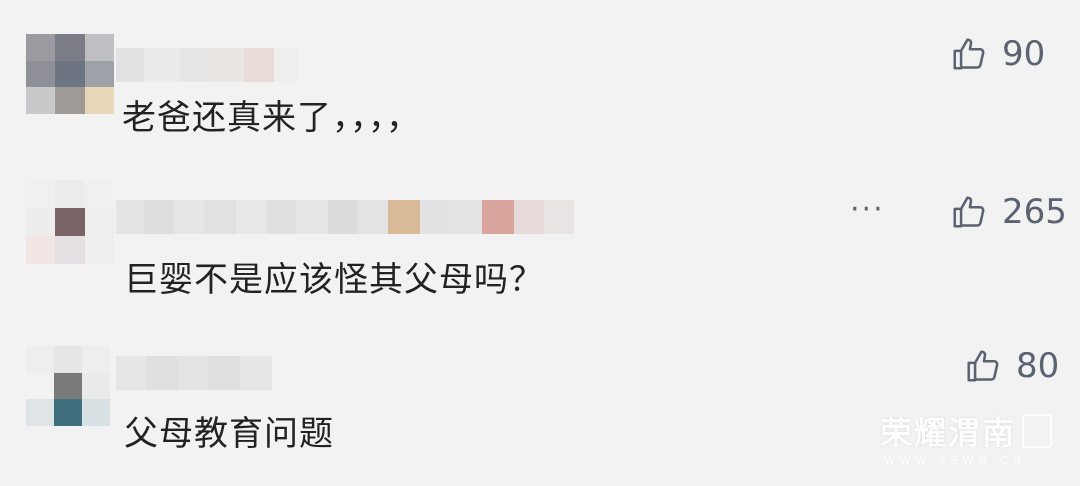  Describe the element at coordinates (1011, 366) in the screenshot. I see `like-button: 80` at that location.